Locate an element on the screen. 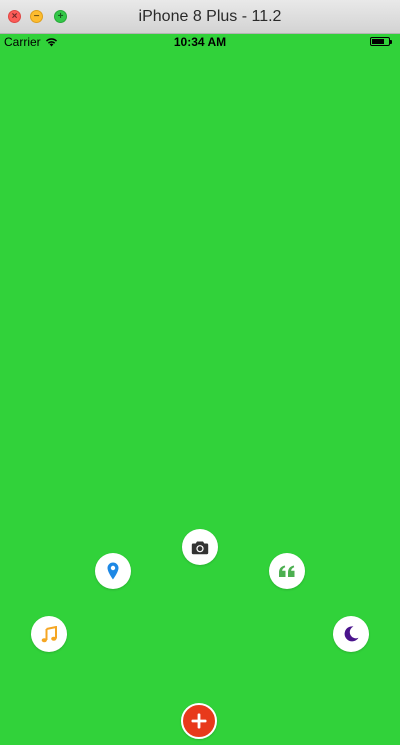  location-button is located at coordinates (113, 571).